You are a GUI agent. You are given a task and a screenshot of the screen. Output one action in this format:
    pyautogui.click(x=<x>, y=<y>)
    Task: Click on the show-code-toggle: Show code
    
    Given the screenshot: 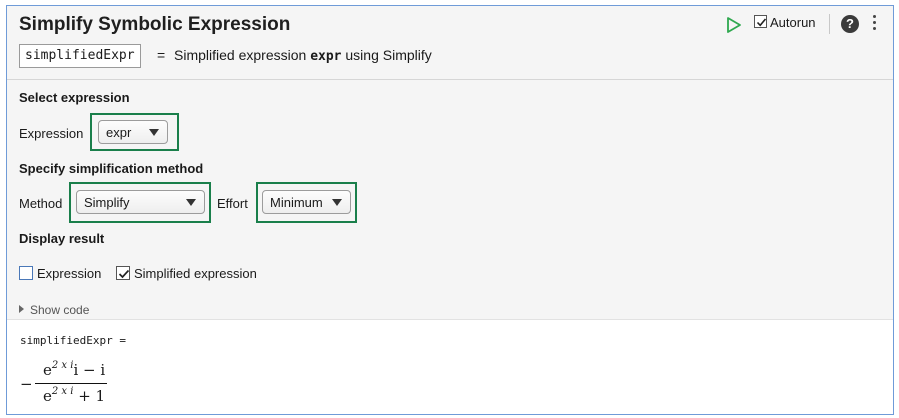 What is the action you would take?
    pyautogui.click(x=54, y=310)
    